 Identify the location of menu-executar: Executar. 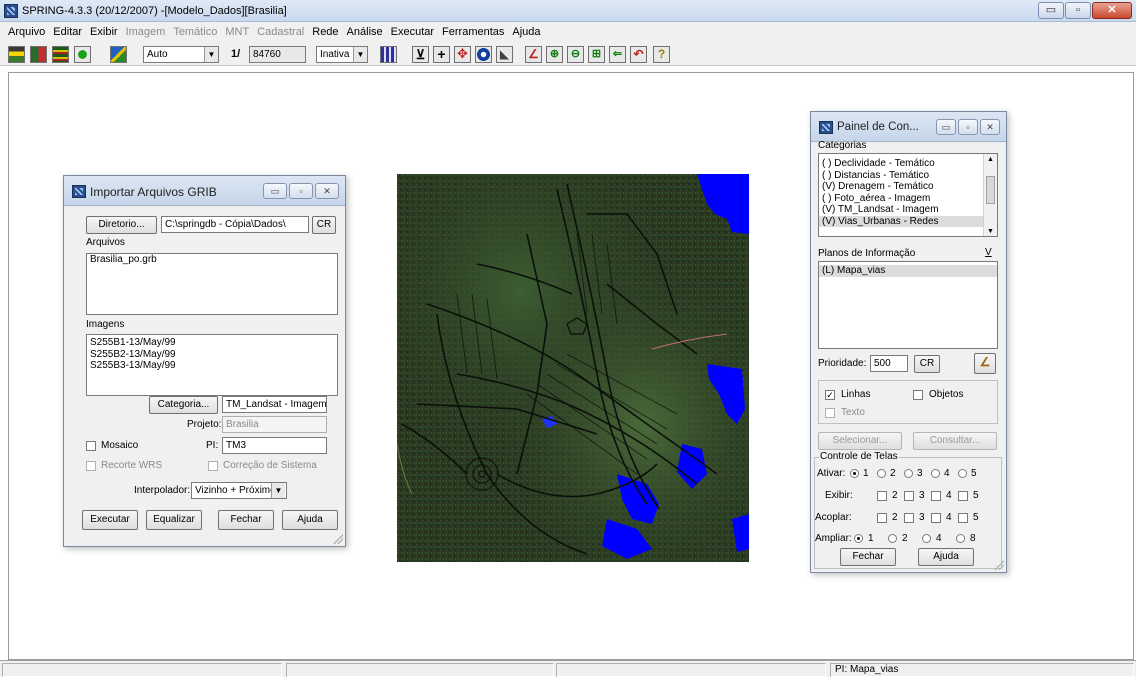
(412, 32).